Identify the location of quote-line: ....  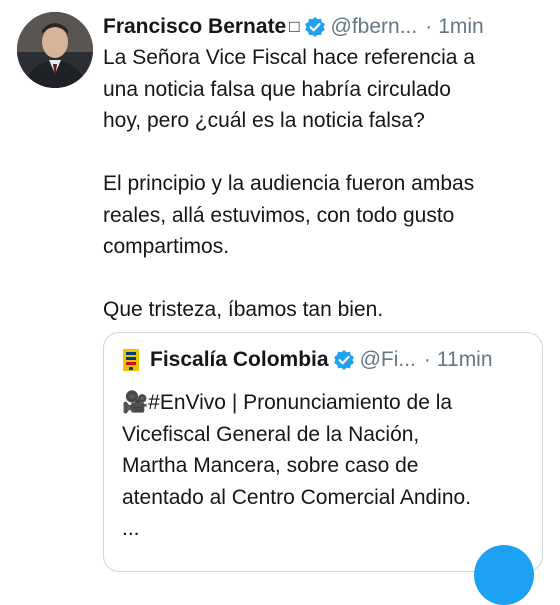
(131, 528).